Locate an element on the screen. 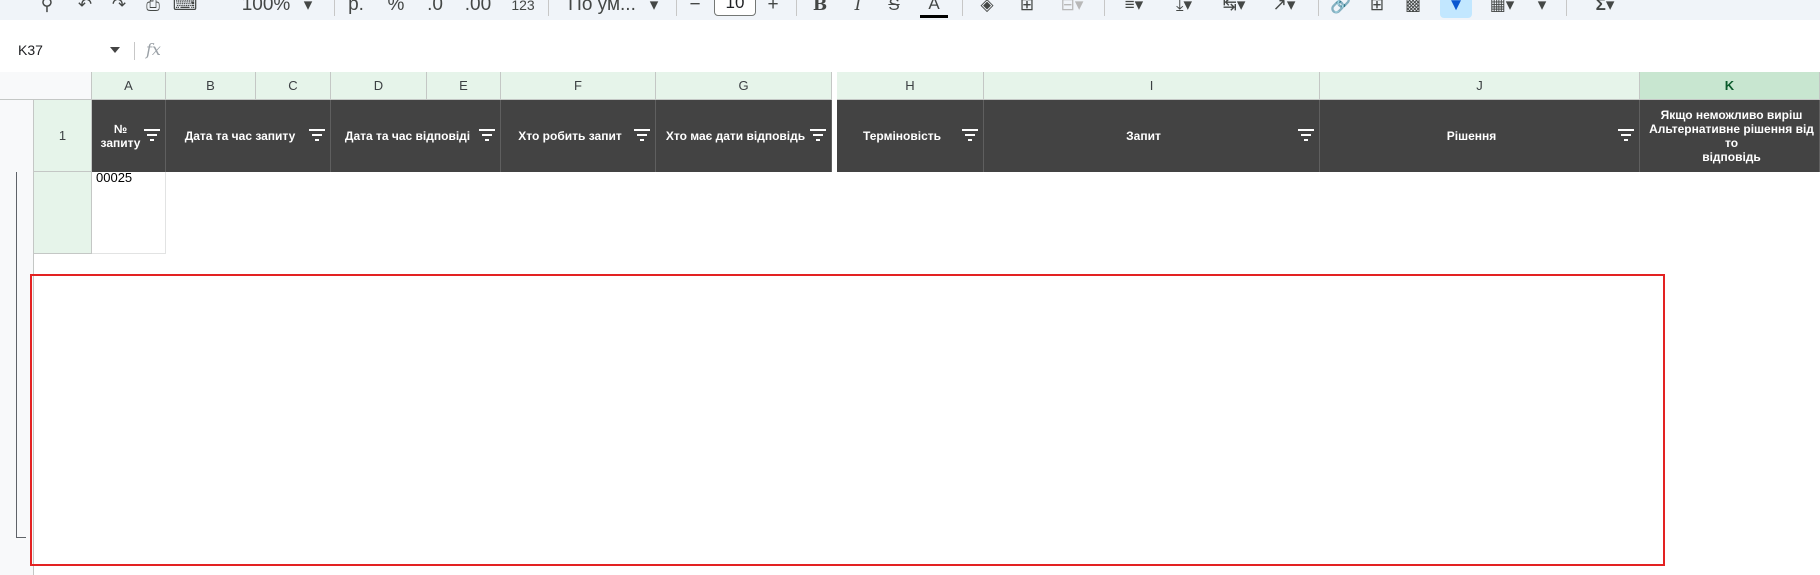  column-header-f: F is located at coordinates (578, 86).